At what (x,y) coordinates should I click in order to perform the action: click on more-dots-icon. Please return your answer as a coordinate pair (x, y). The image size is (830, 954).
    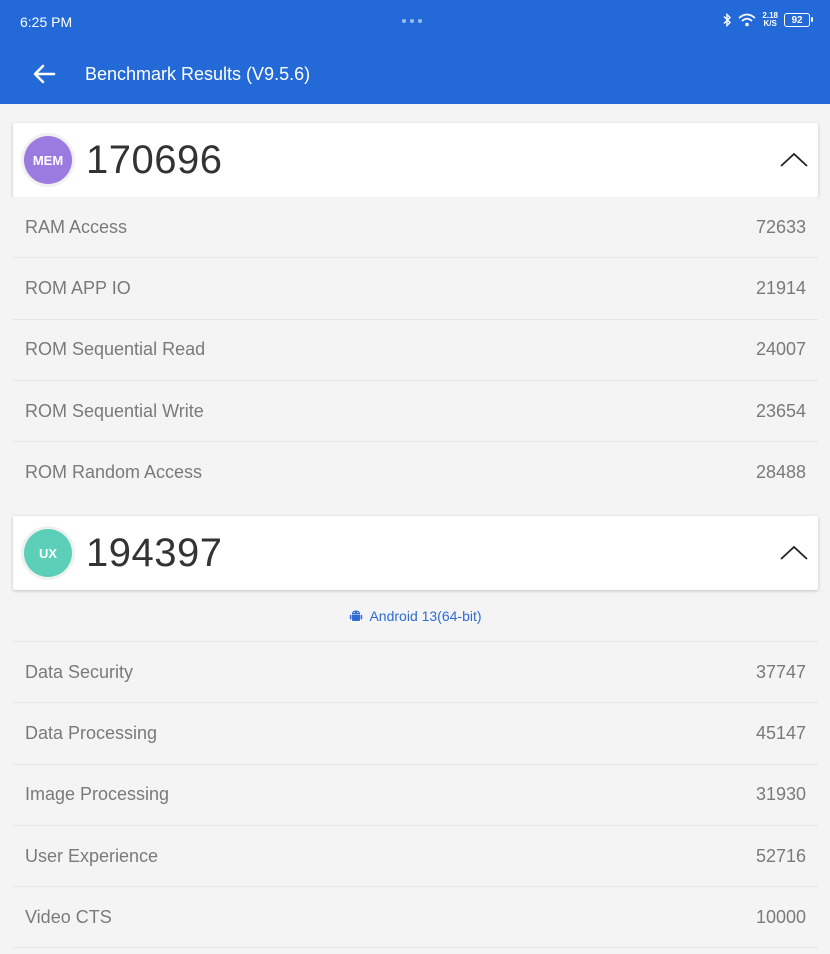
    Looking at the image, I should click on (412, 21).